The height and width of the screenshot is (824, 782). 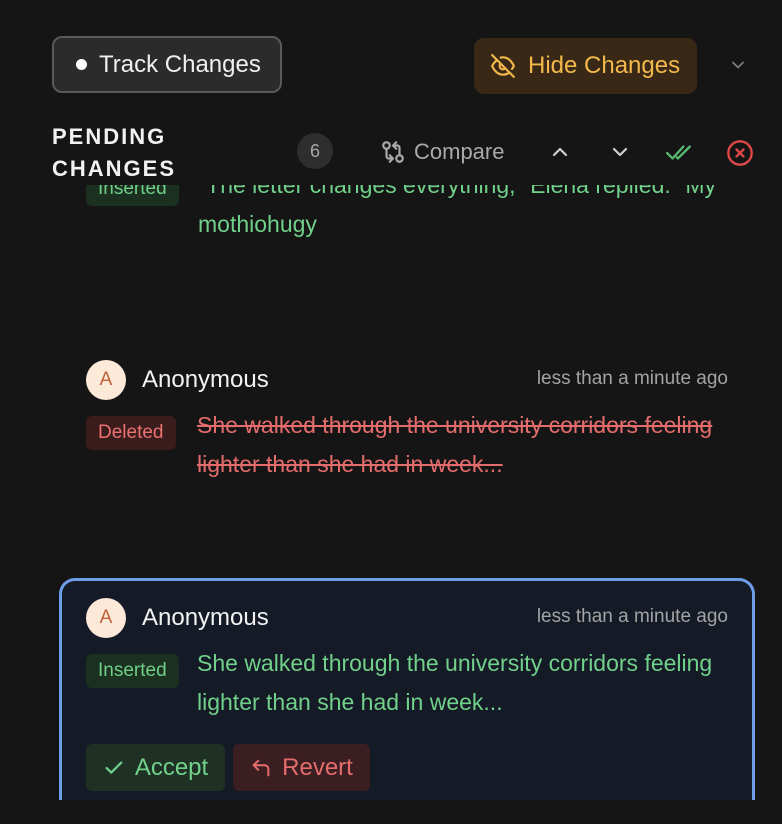 What do you see at coordinates (503, 66) in the screenshot?
I see `eye-off-icon` at bounding box center [503, 66].